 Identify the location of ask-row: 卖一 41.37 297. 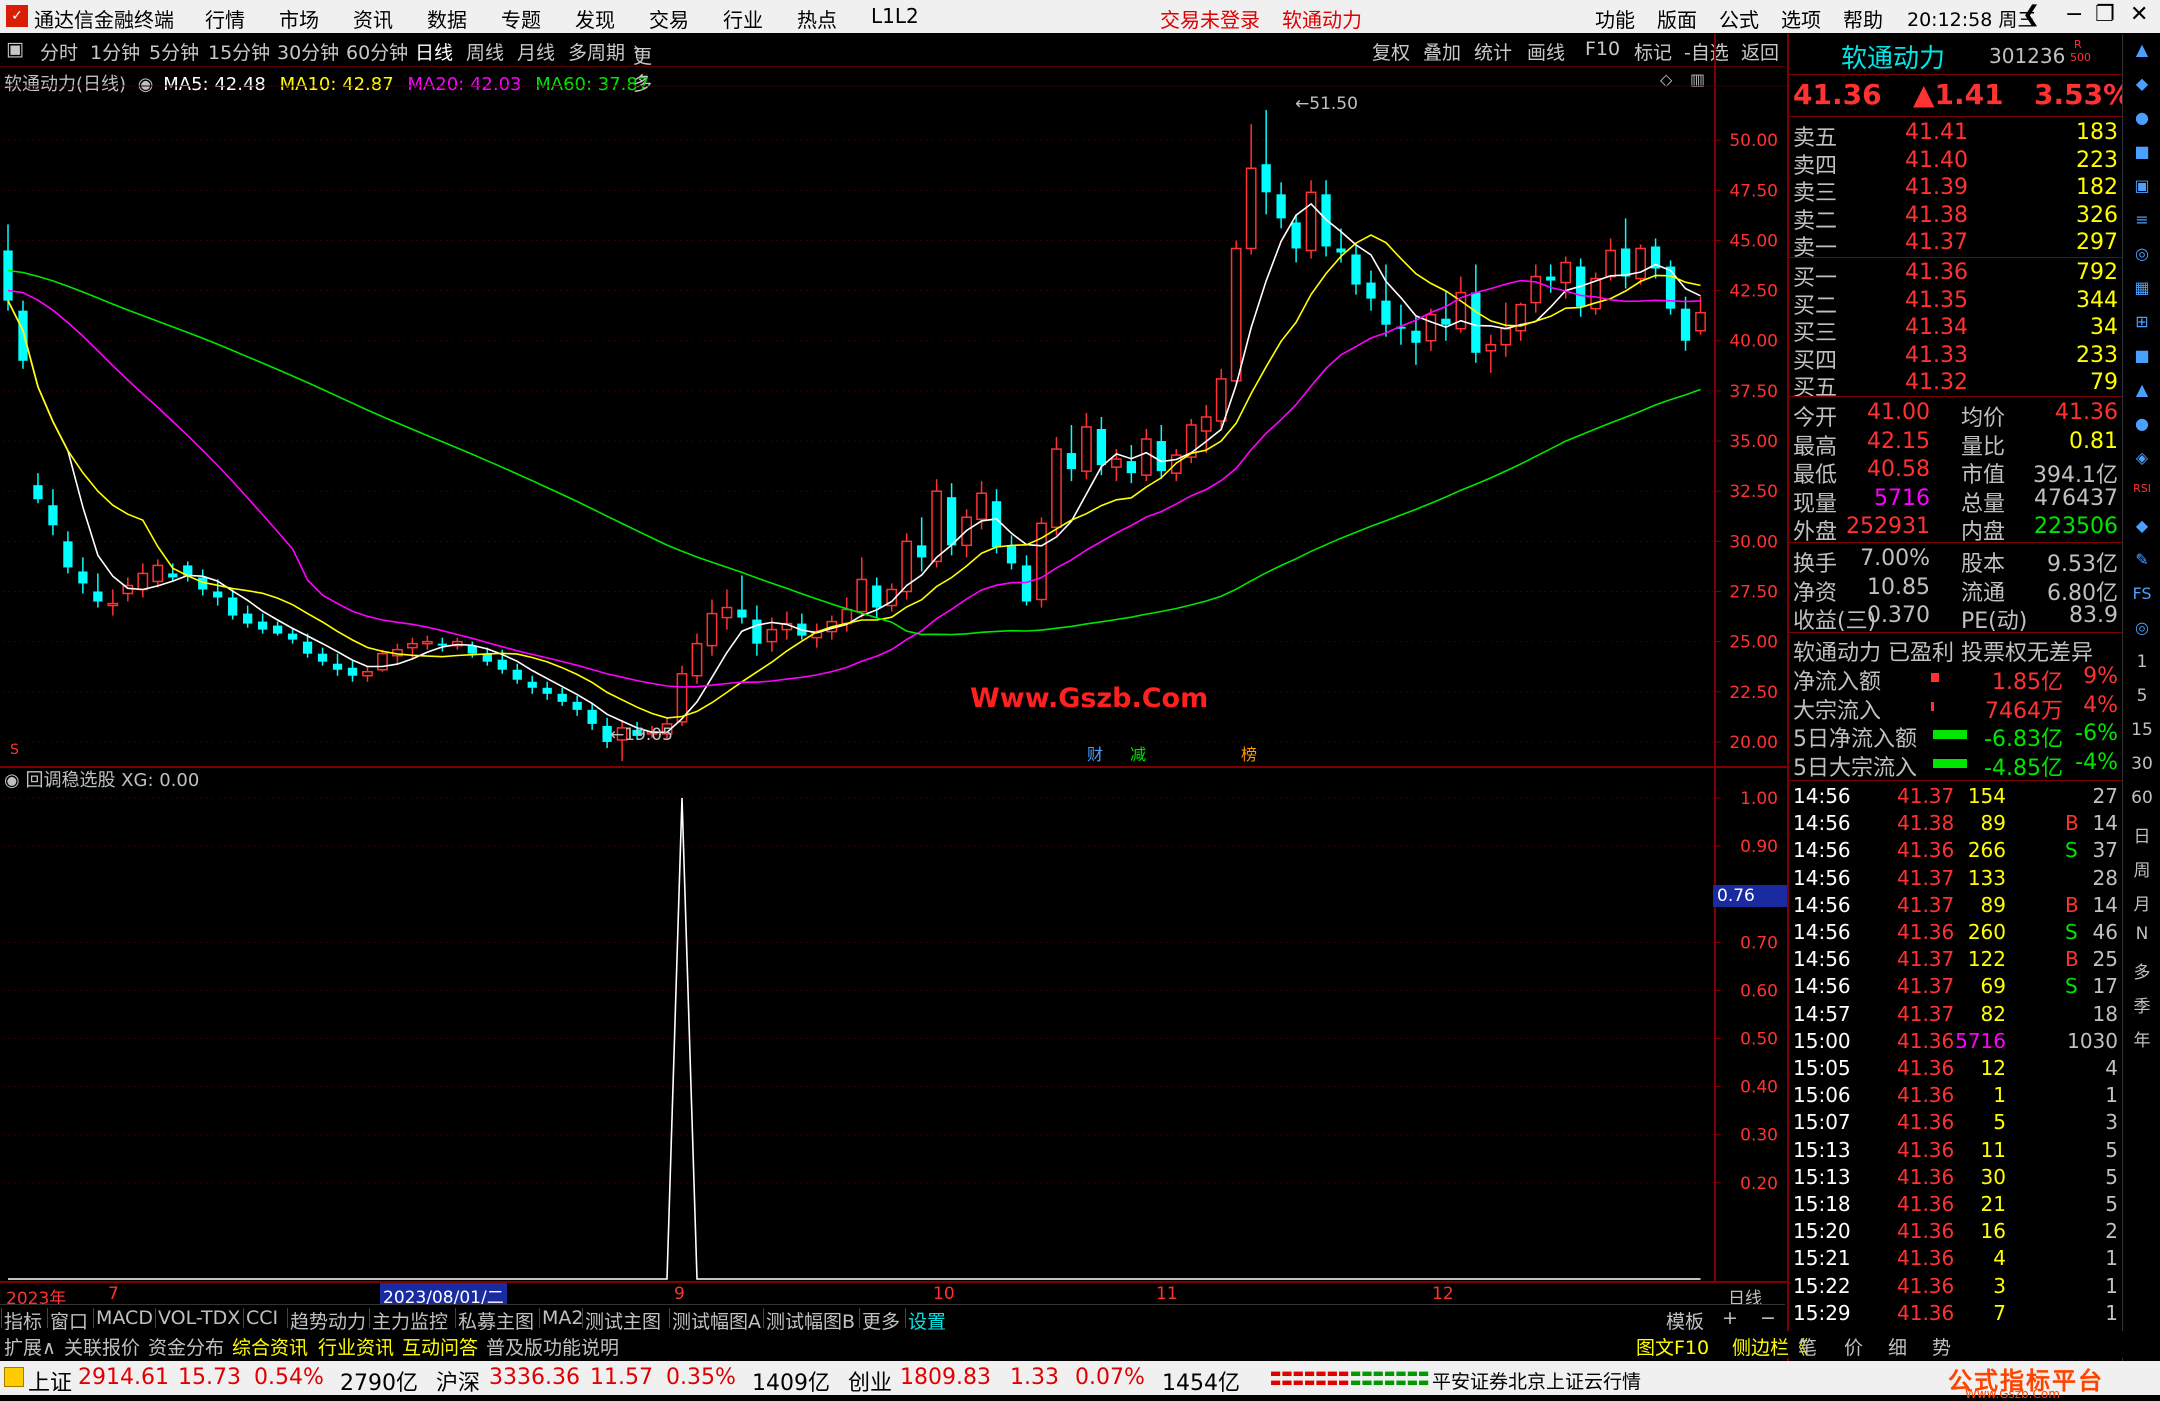
(1955, 245).